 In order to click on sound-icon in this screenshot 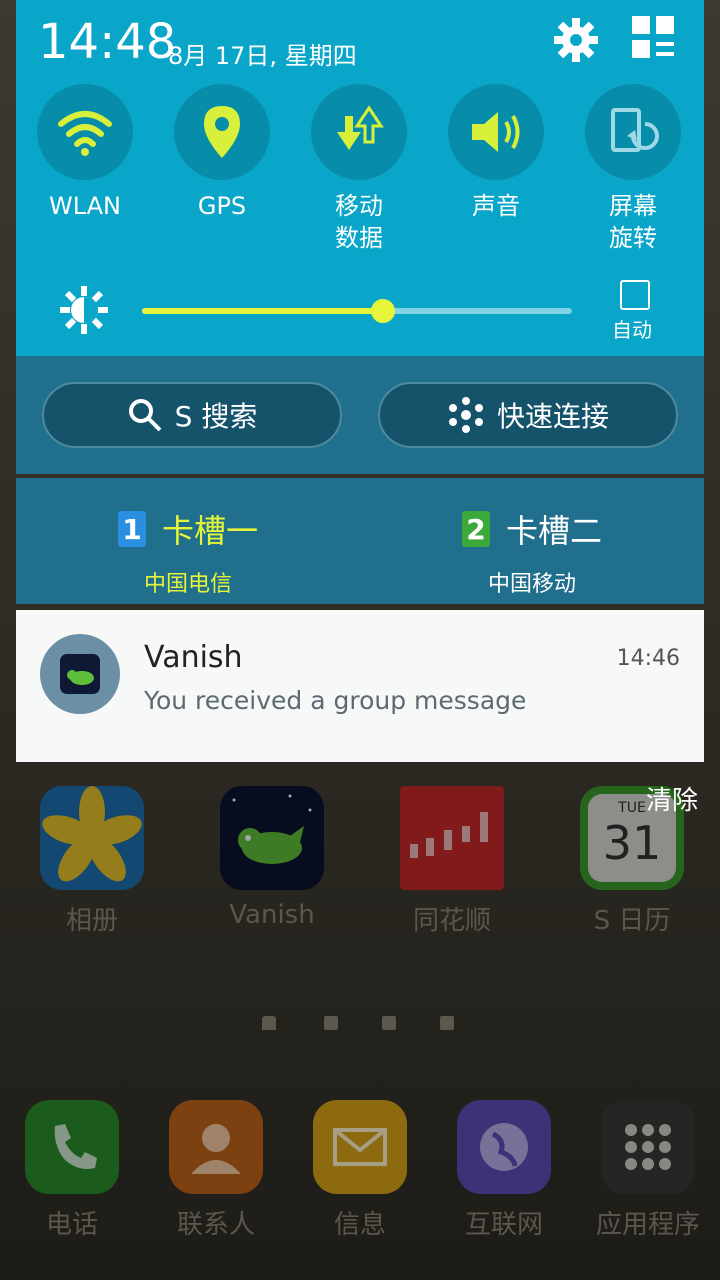, I will do `click(496, 132)`.